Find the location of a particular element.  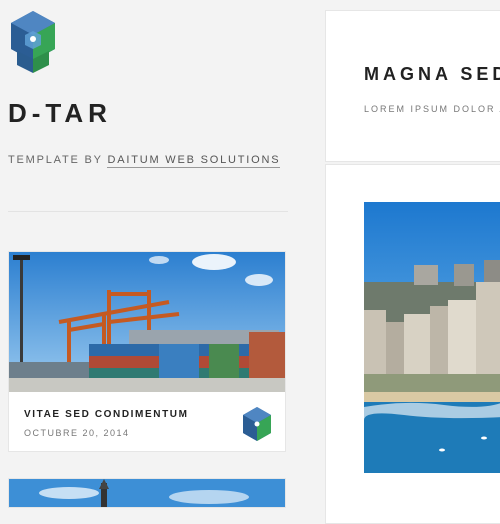

post-card is located at coordinates (147, 493).